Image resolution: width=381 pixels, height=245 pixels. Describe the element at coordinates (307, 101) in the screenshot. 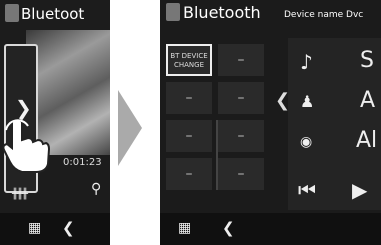

I see `person-icon: ♟` at that location.